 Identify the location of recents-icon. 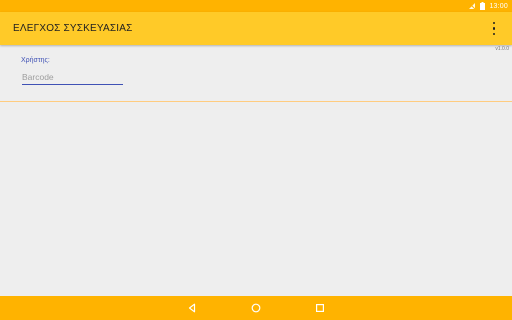
(320, 308).